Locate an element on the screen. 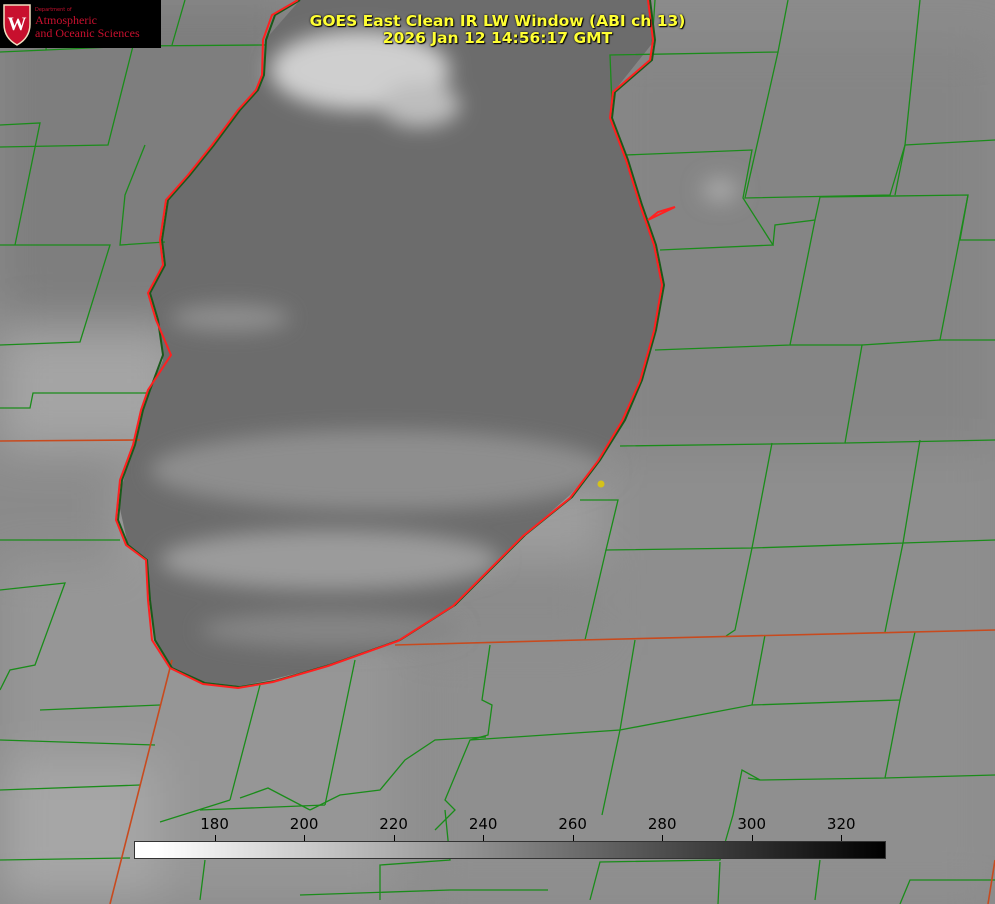  colorbar-tick-label: 200 is located at coordinates (304, 824).